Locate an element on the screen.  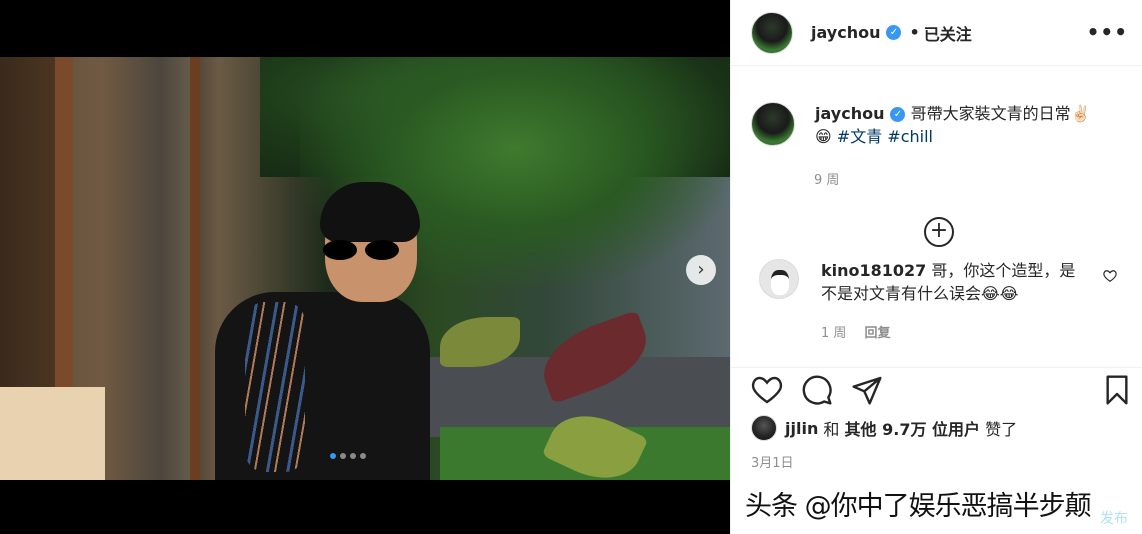
comment-timestamp: 1 周 is located at coordinates (834, 333).